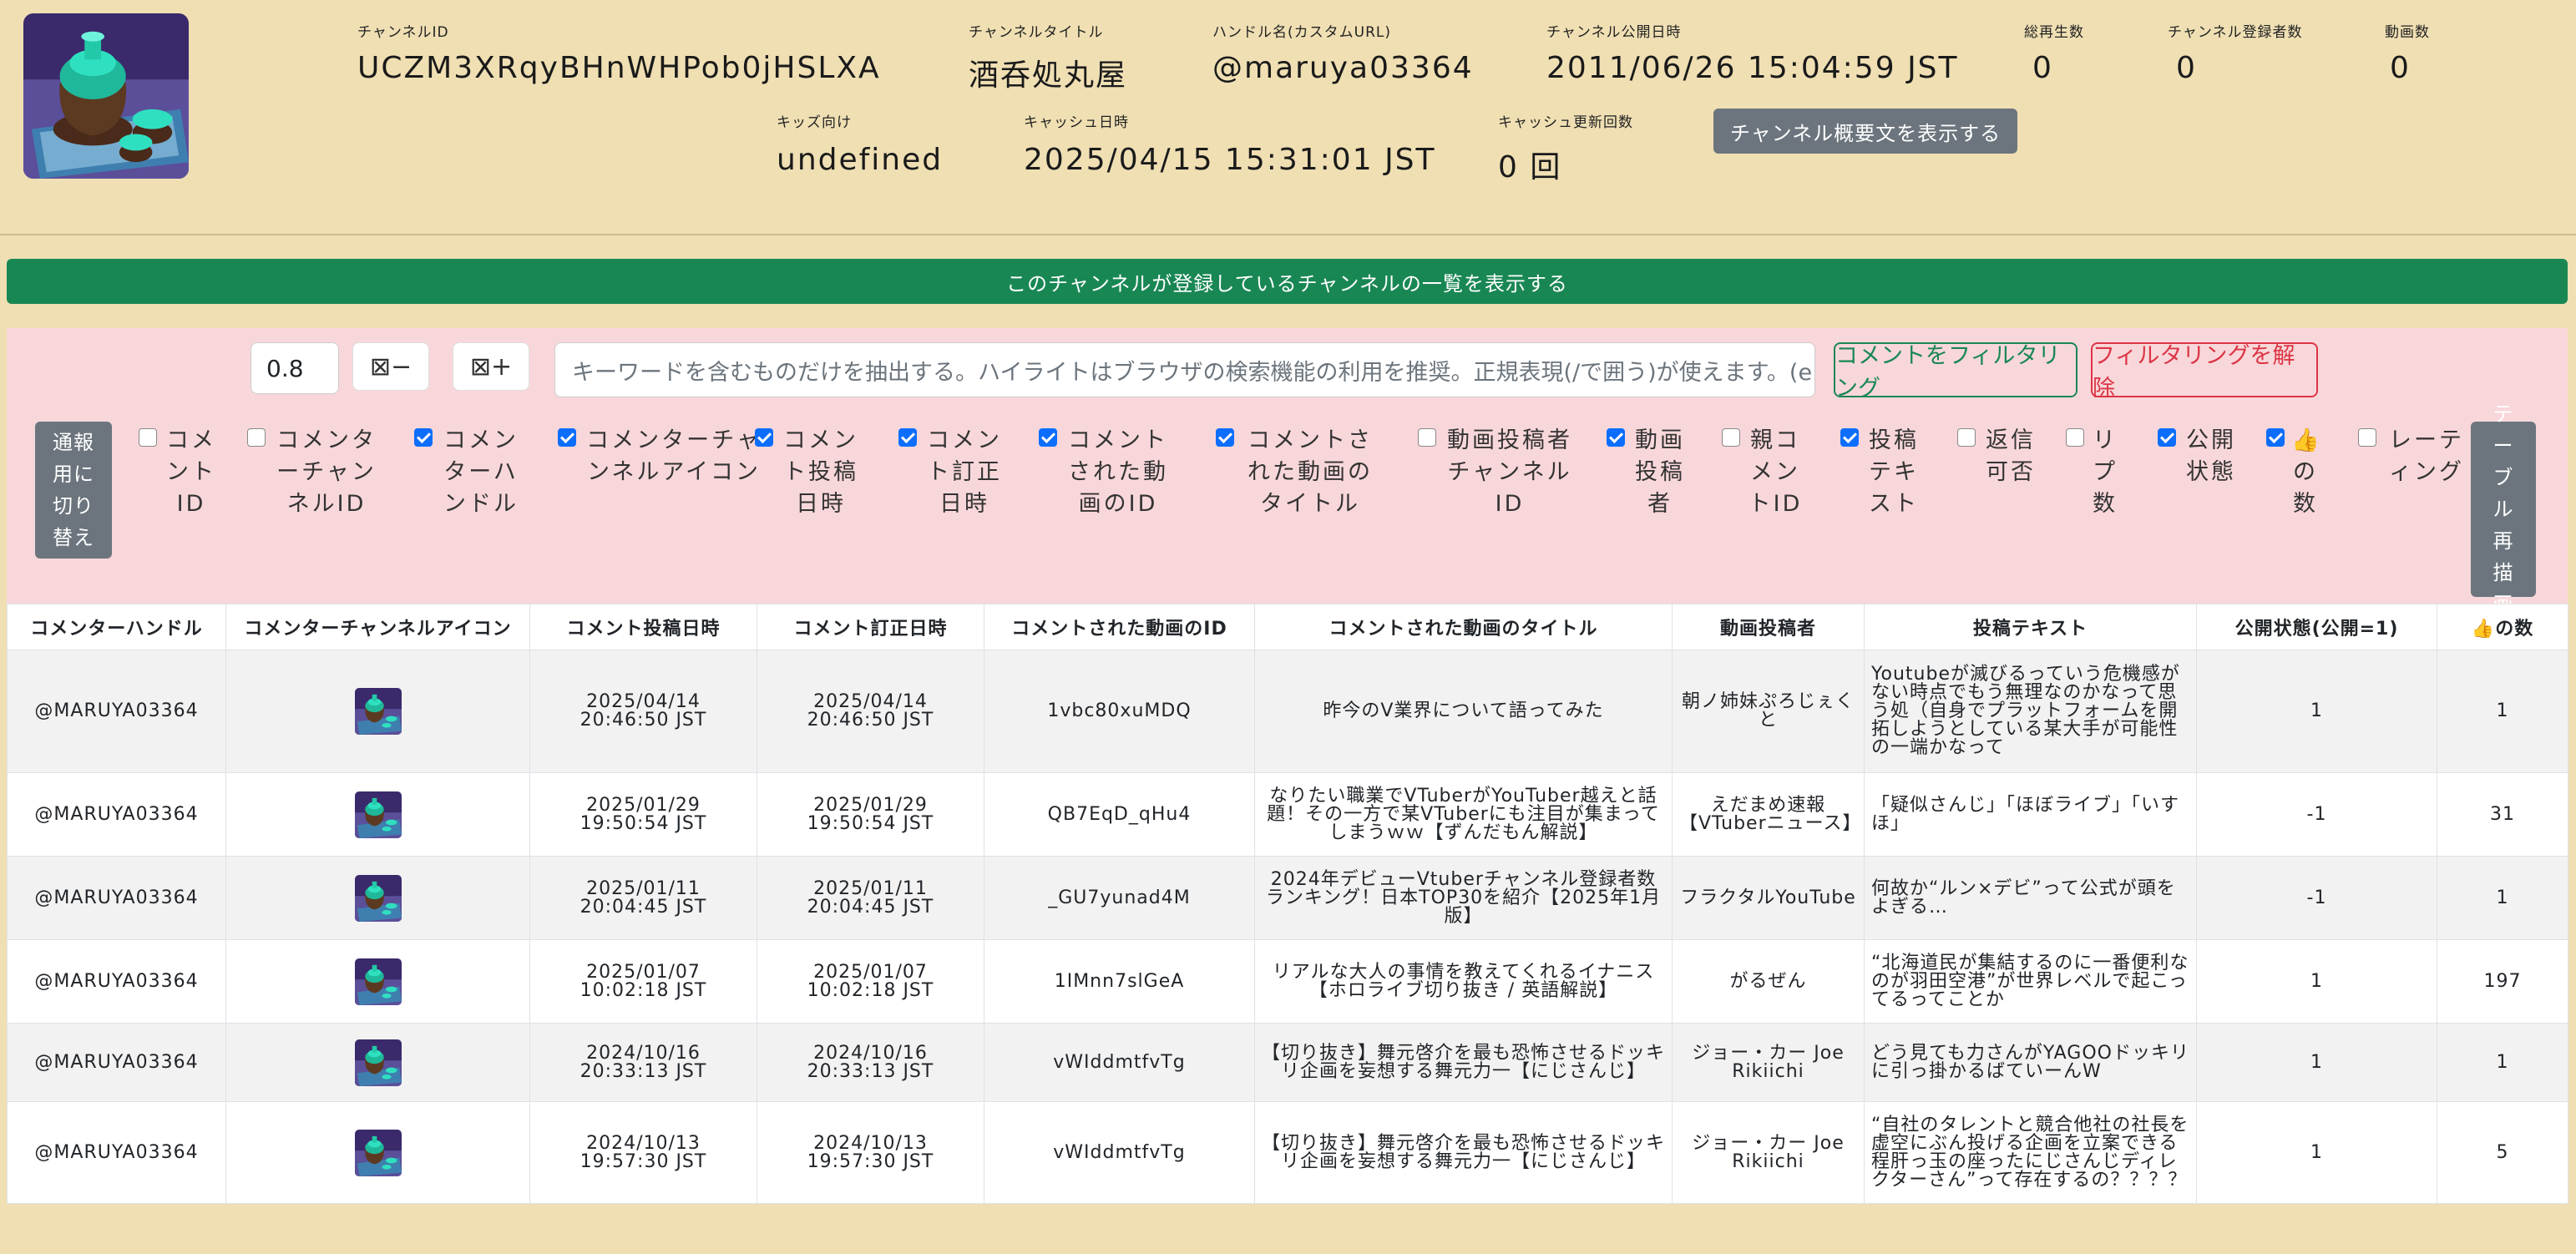 The width and height of the screenshot is (2576, 1254). Describe the element at coordinates (2503, 509) in the screenshot. I see `redraw-table-button: テーブル再描画` at that location.